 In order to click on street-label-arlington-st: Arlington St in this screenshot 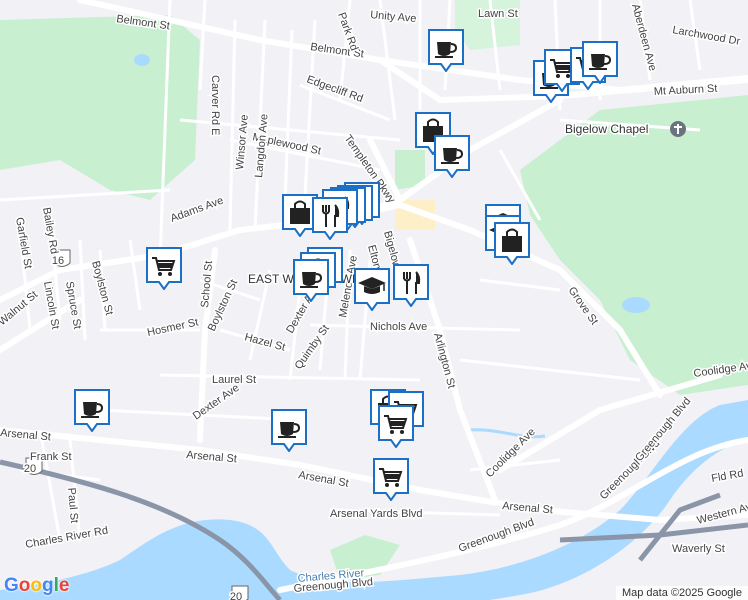, I will do `click(444, 361)`.